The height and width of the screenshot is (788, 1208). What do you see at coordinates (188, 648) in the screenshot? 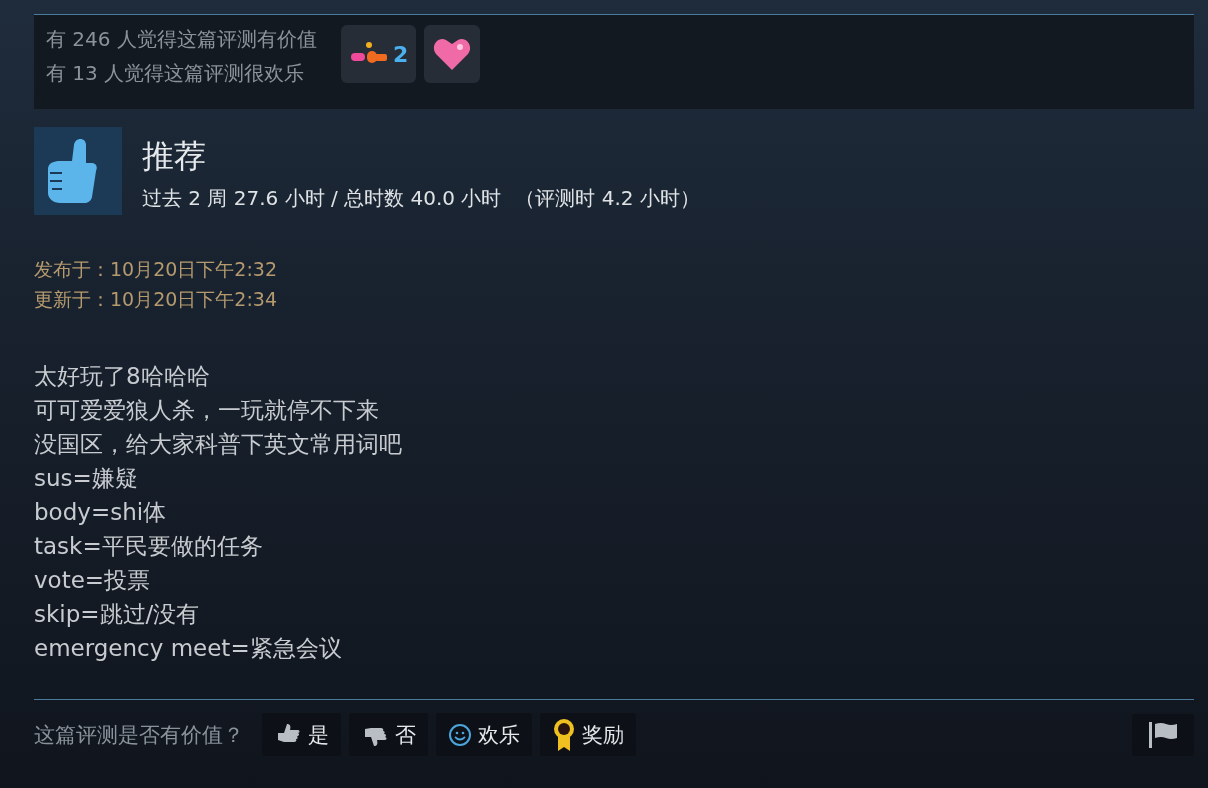
I see `review-line: emergency meet=紧急会议` at bounding box center [188, 648].